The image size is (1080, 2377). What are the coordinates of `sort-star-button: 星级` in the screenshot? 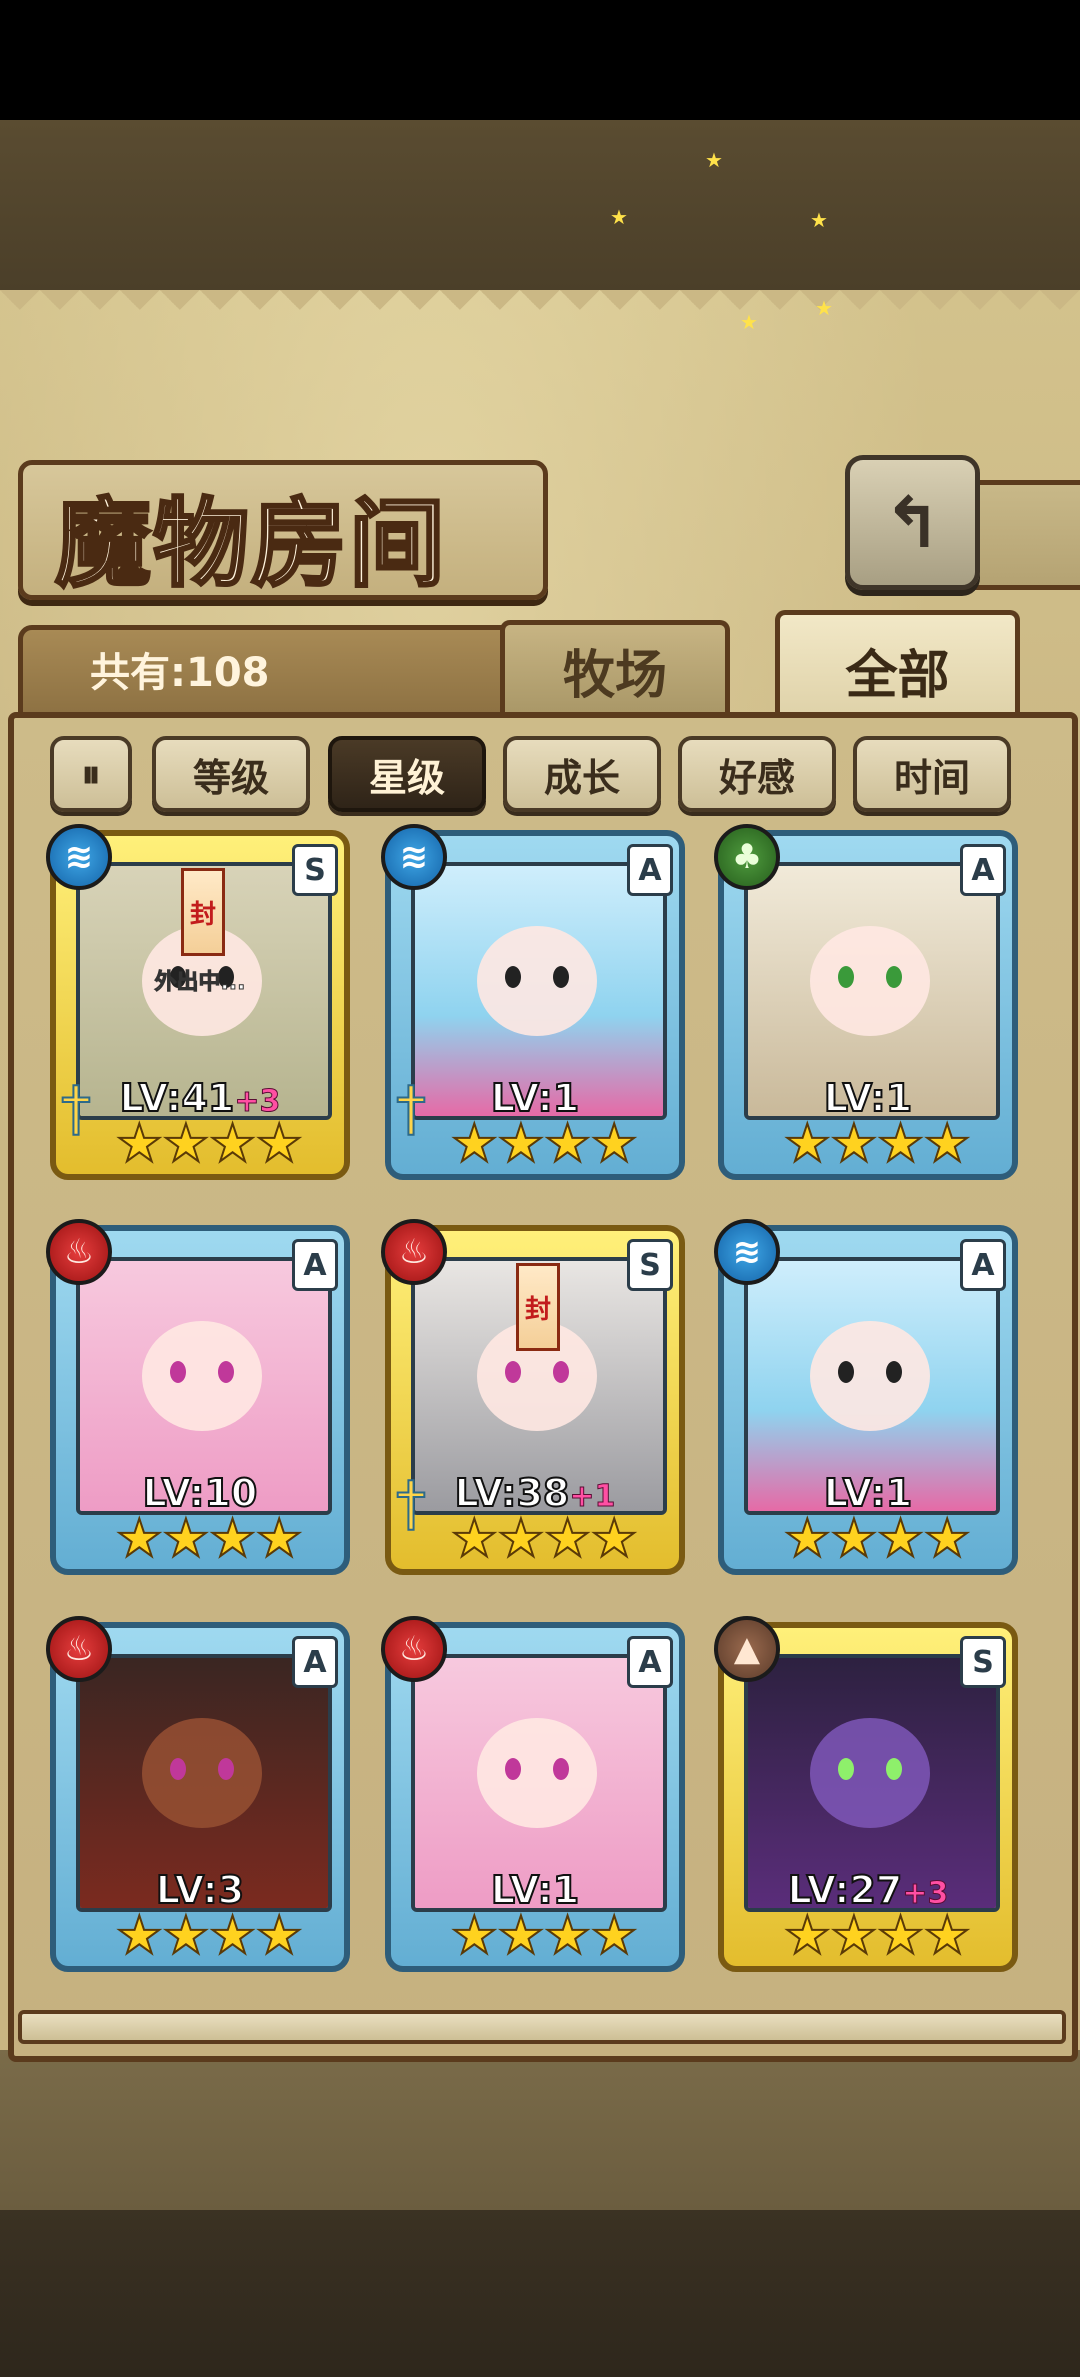 It's located at (407, 774).